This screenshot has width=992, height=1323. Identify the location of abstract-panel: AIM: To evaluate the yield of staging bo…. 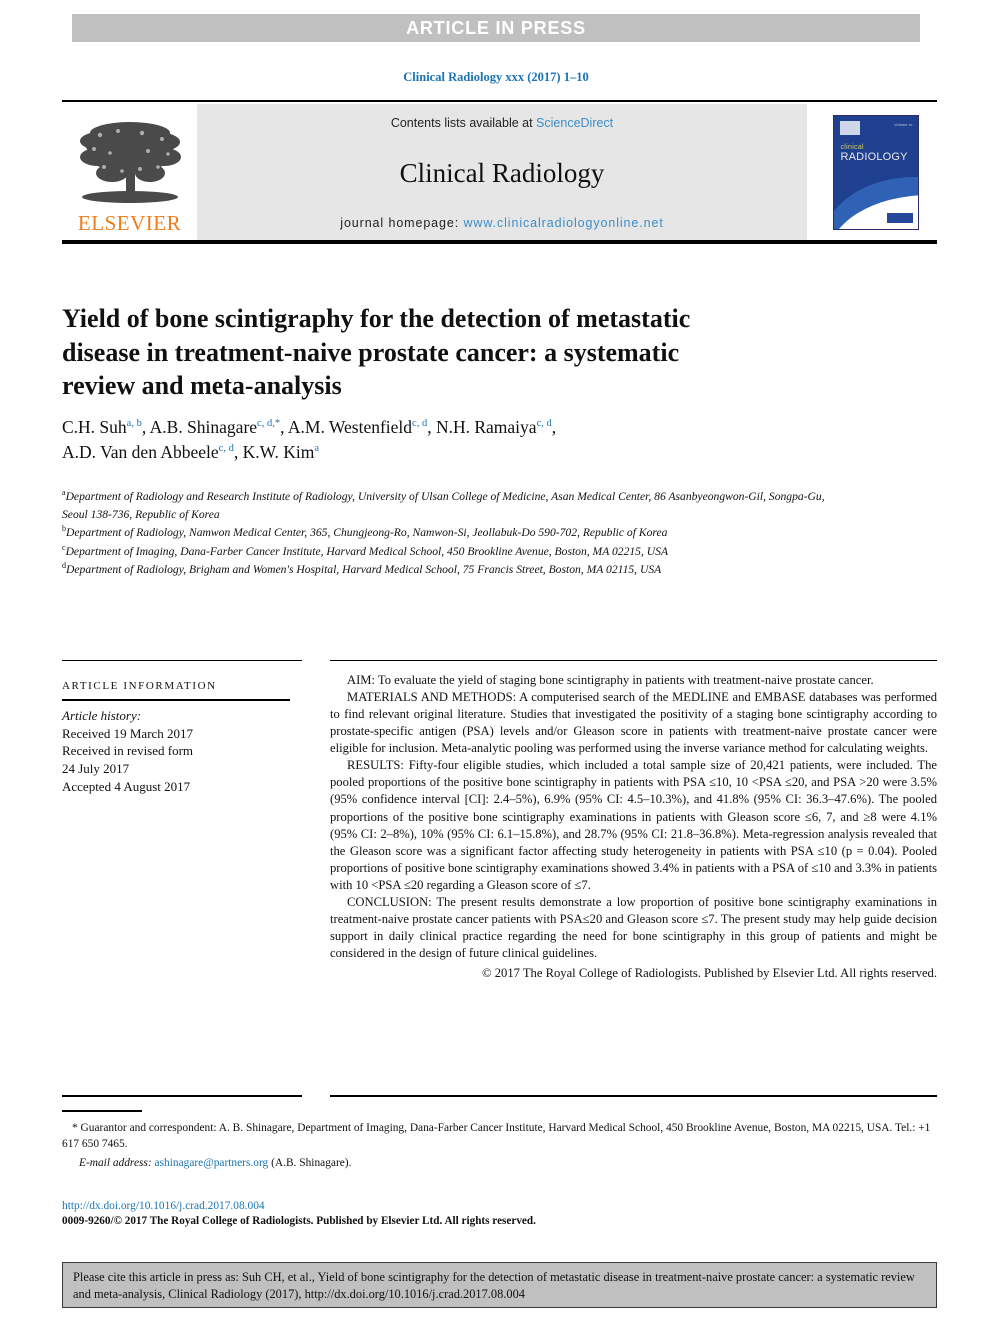
(633, 827).